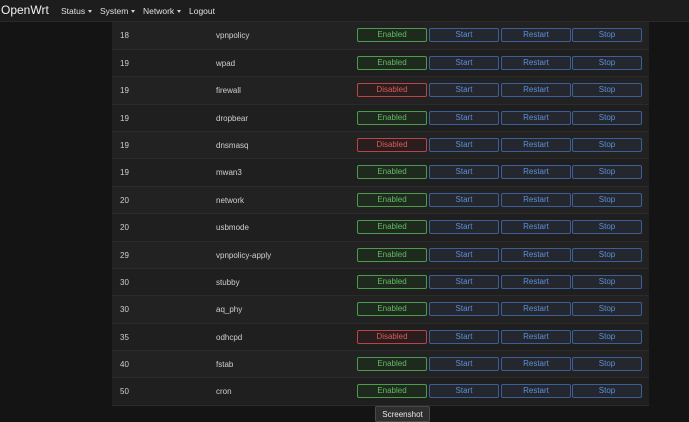 This screenshot has width=689, height=422. I want to click on table-row: 19 dropbear Enabled Start Restart Stop, so click(380, 118).